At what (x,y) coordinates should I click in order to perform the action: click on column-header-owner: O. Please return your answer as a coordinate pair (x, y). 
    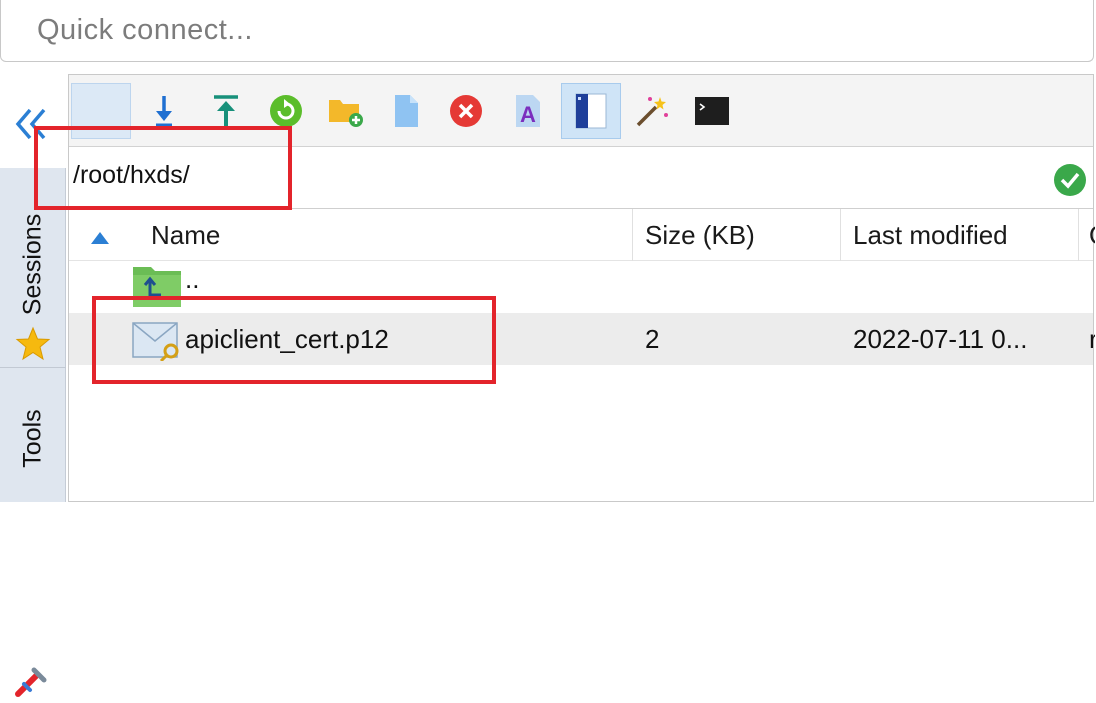
    Looking at the image, I should click on (1087, 235).